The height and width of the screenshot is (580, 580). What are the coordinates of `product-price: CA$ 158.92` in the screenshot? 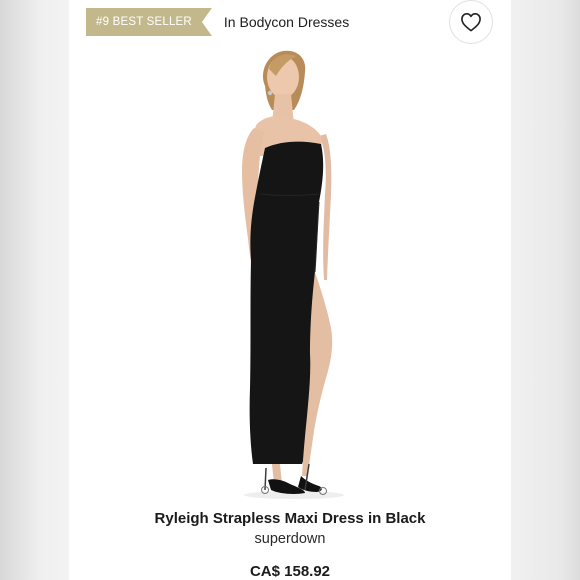 It's located at (290, 571).